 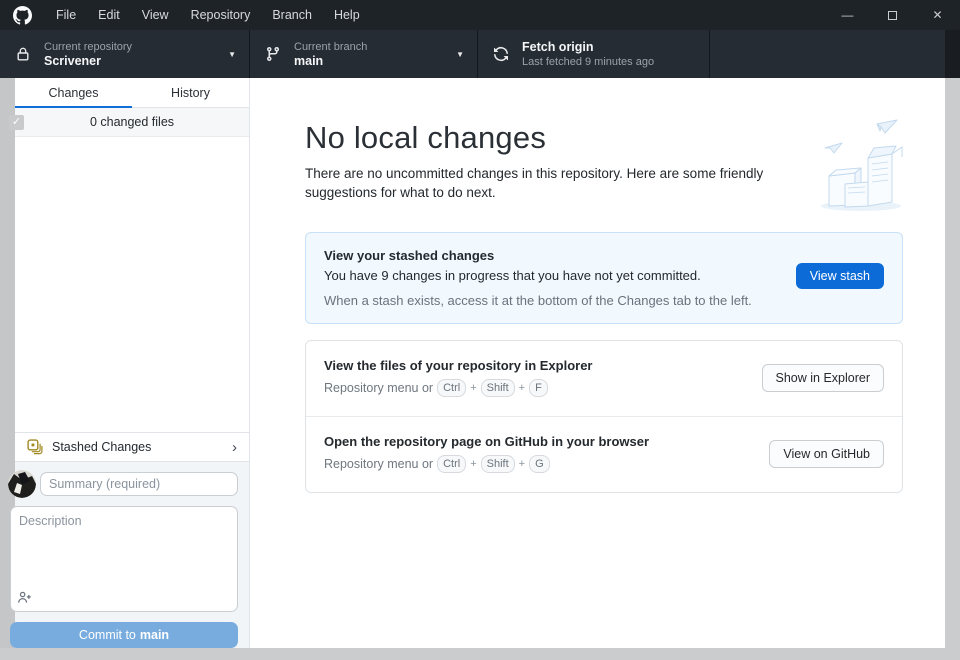 What do you see at coordinates (309, 60) in the screenshot?
I see `branch-name: main` at bounding box center [309, 60].